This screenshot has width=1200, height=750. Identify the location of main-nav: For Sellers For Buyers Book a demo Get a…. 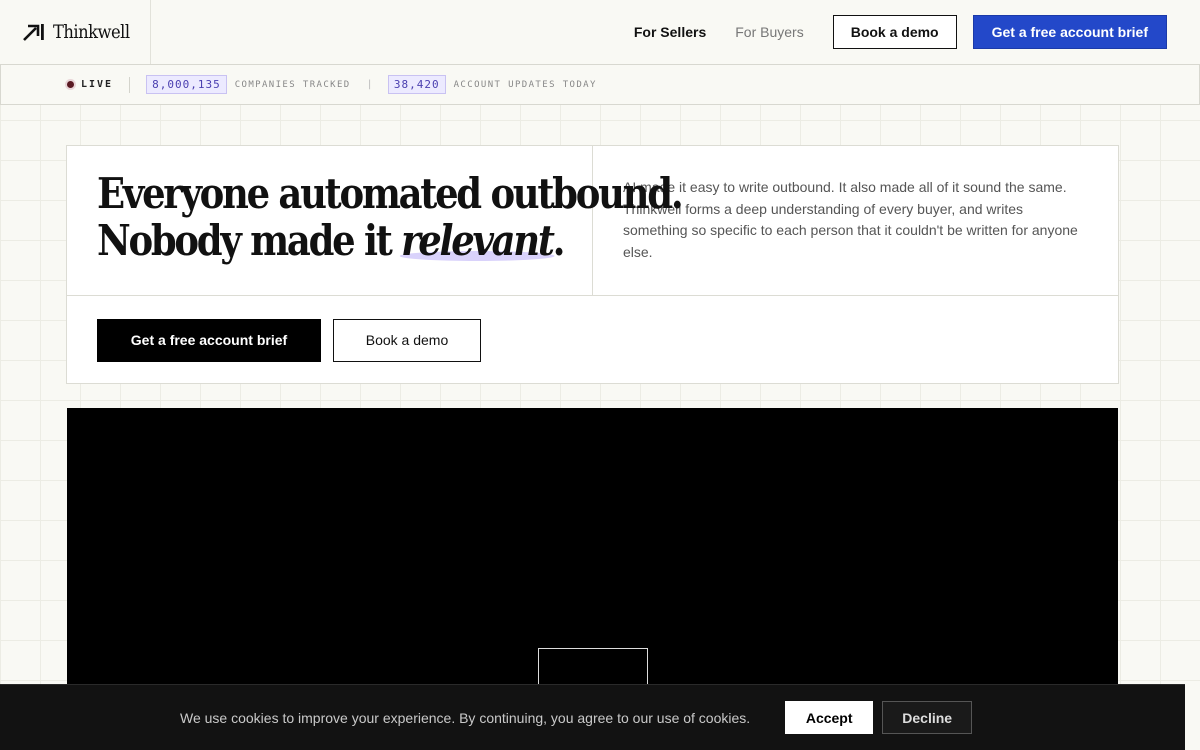
(900, 32).